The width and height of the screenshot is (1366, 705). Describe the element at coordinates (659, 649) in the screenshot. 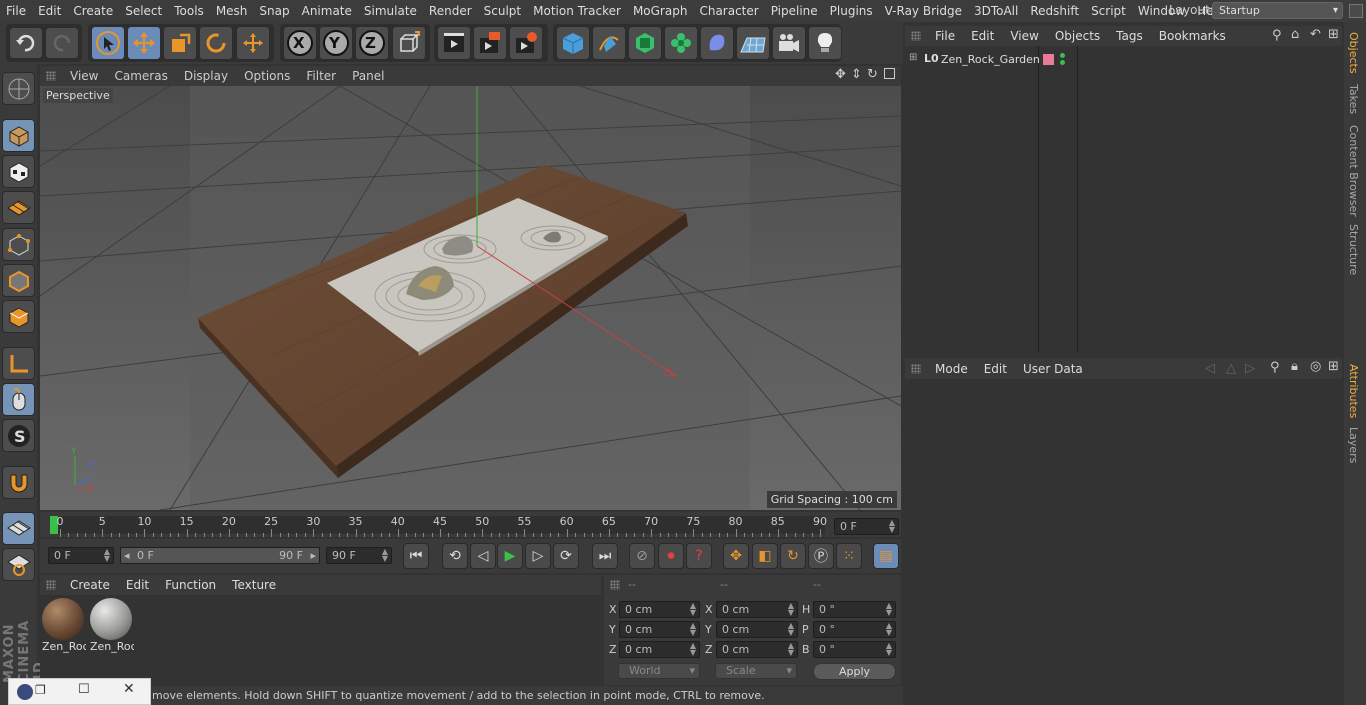

I see `position-z-field: 0 cm ▲ ▼` at that location.